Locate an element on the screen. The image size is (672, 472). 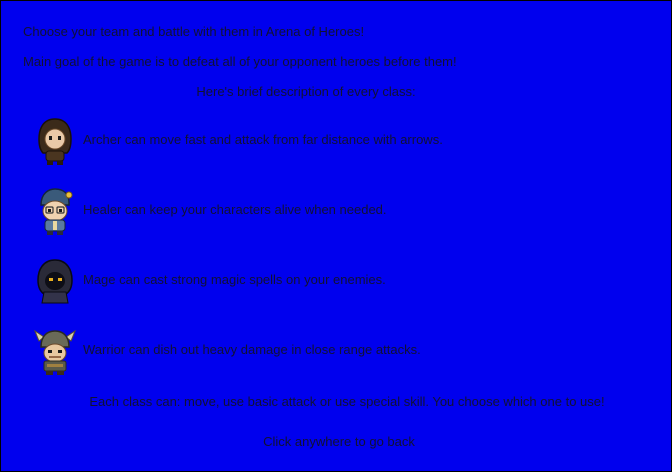
warrior-portrait-icon is located at coordinates (55, 352).